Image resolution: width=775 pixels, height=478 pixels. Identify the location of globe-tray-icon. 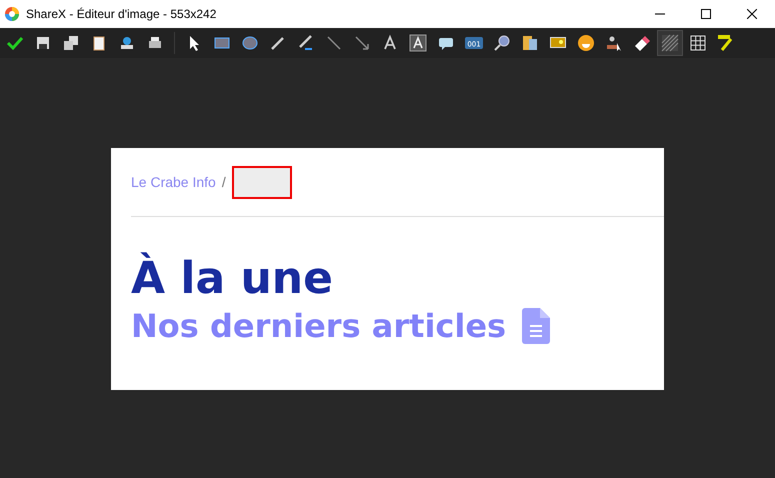
(127, 43).